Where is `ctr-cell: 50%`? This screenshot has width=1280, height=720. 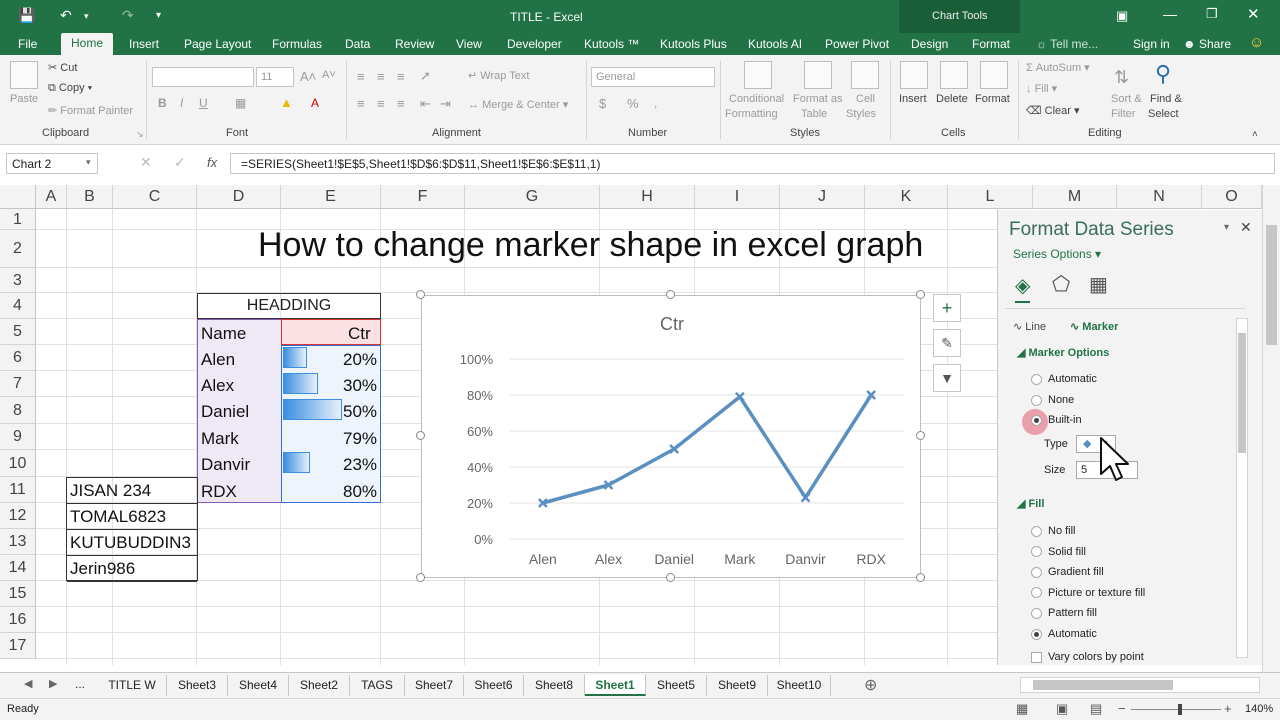
ctr-cell: 50% is located at coordinates (360, 412).